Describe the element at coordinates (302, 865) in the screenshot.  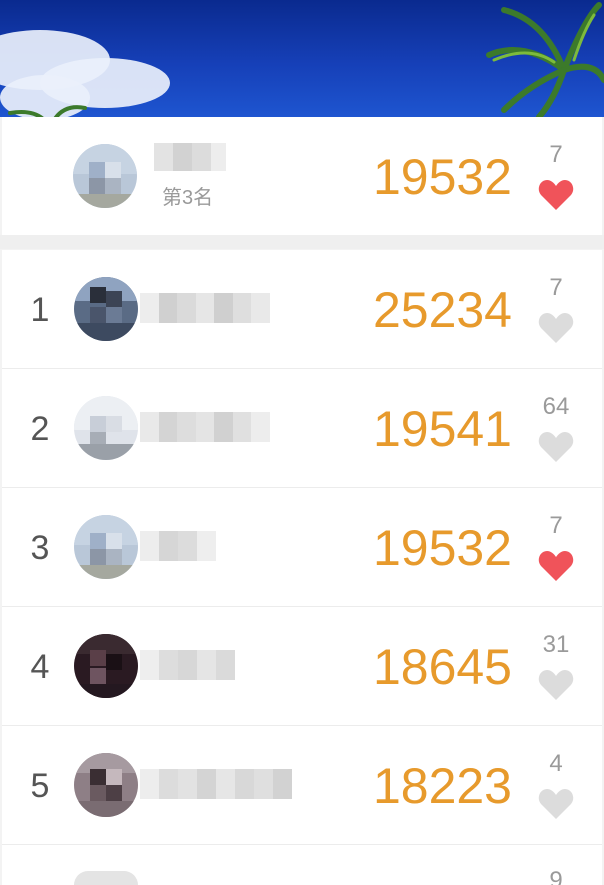
I see `list-item: 9` at that location.